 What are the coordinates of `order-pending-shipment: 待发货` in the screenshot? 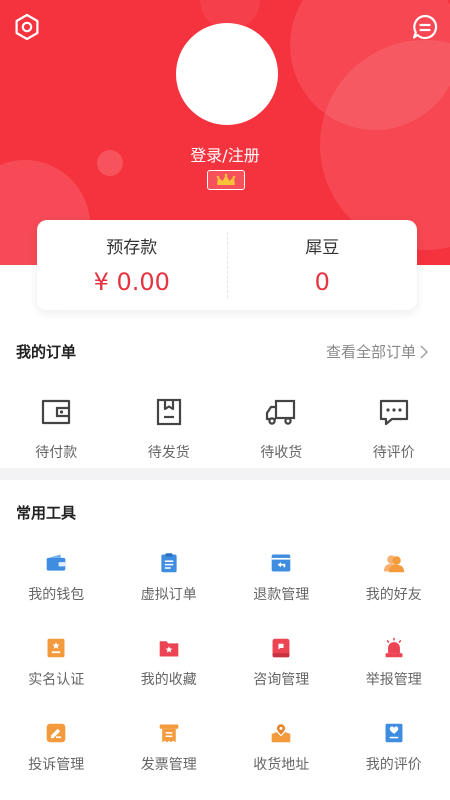 It's located at (169, 430).